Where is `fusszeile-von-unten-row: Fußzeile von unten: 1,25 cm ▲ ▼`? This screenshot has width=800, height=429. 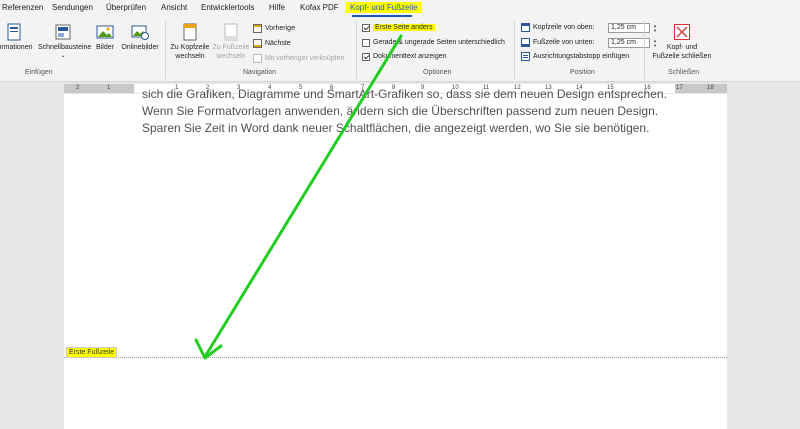 fusszeile-von-unten-row: Fußzeile von unten: 1,25 cm ▲ ▼ is located at coordinates (589, 42).